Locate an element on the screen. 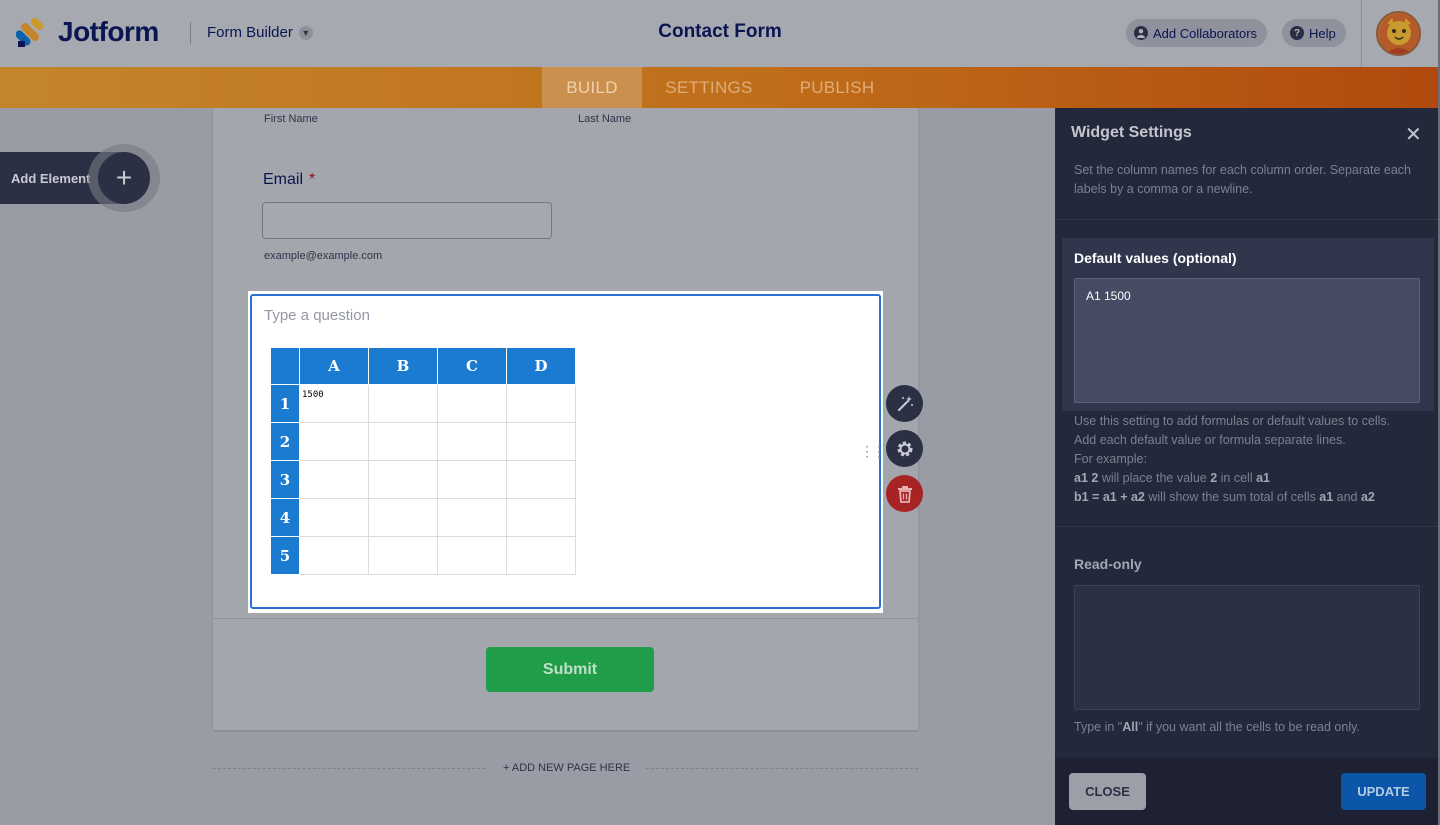 This screenshot has height=825, width=1440. update-button: UPDATE is located at coordinates (1383, 791).